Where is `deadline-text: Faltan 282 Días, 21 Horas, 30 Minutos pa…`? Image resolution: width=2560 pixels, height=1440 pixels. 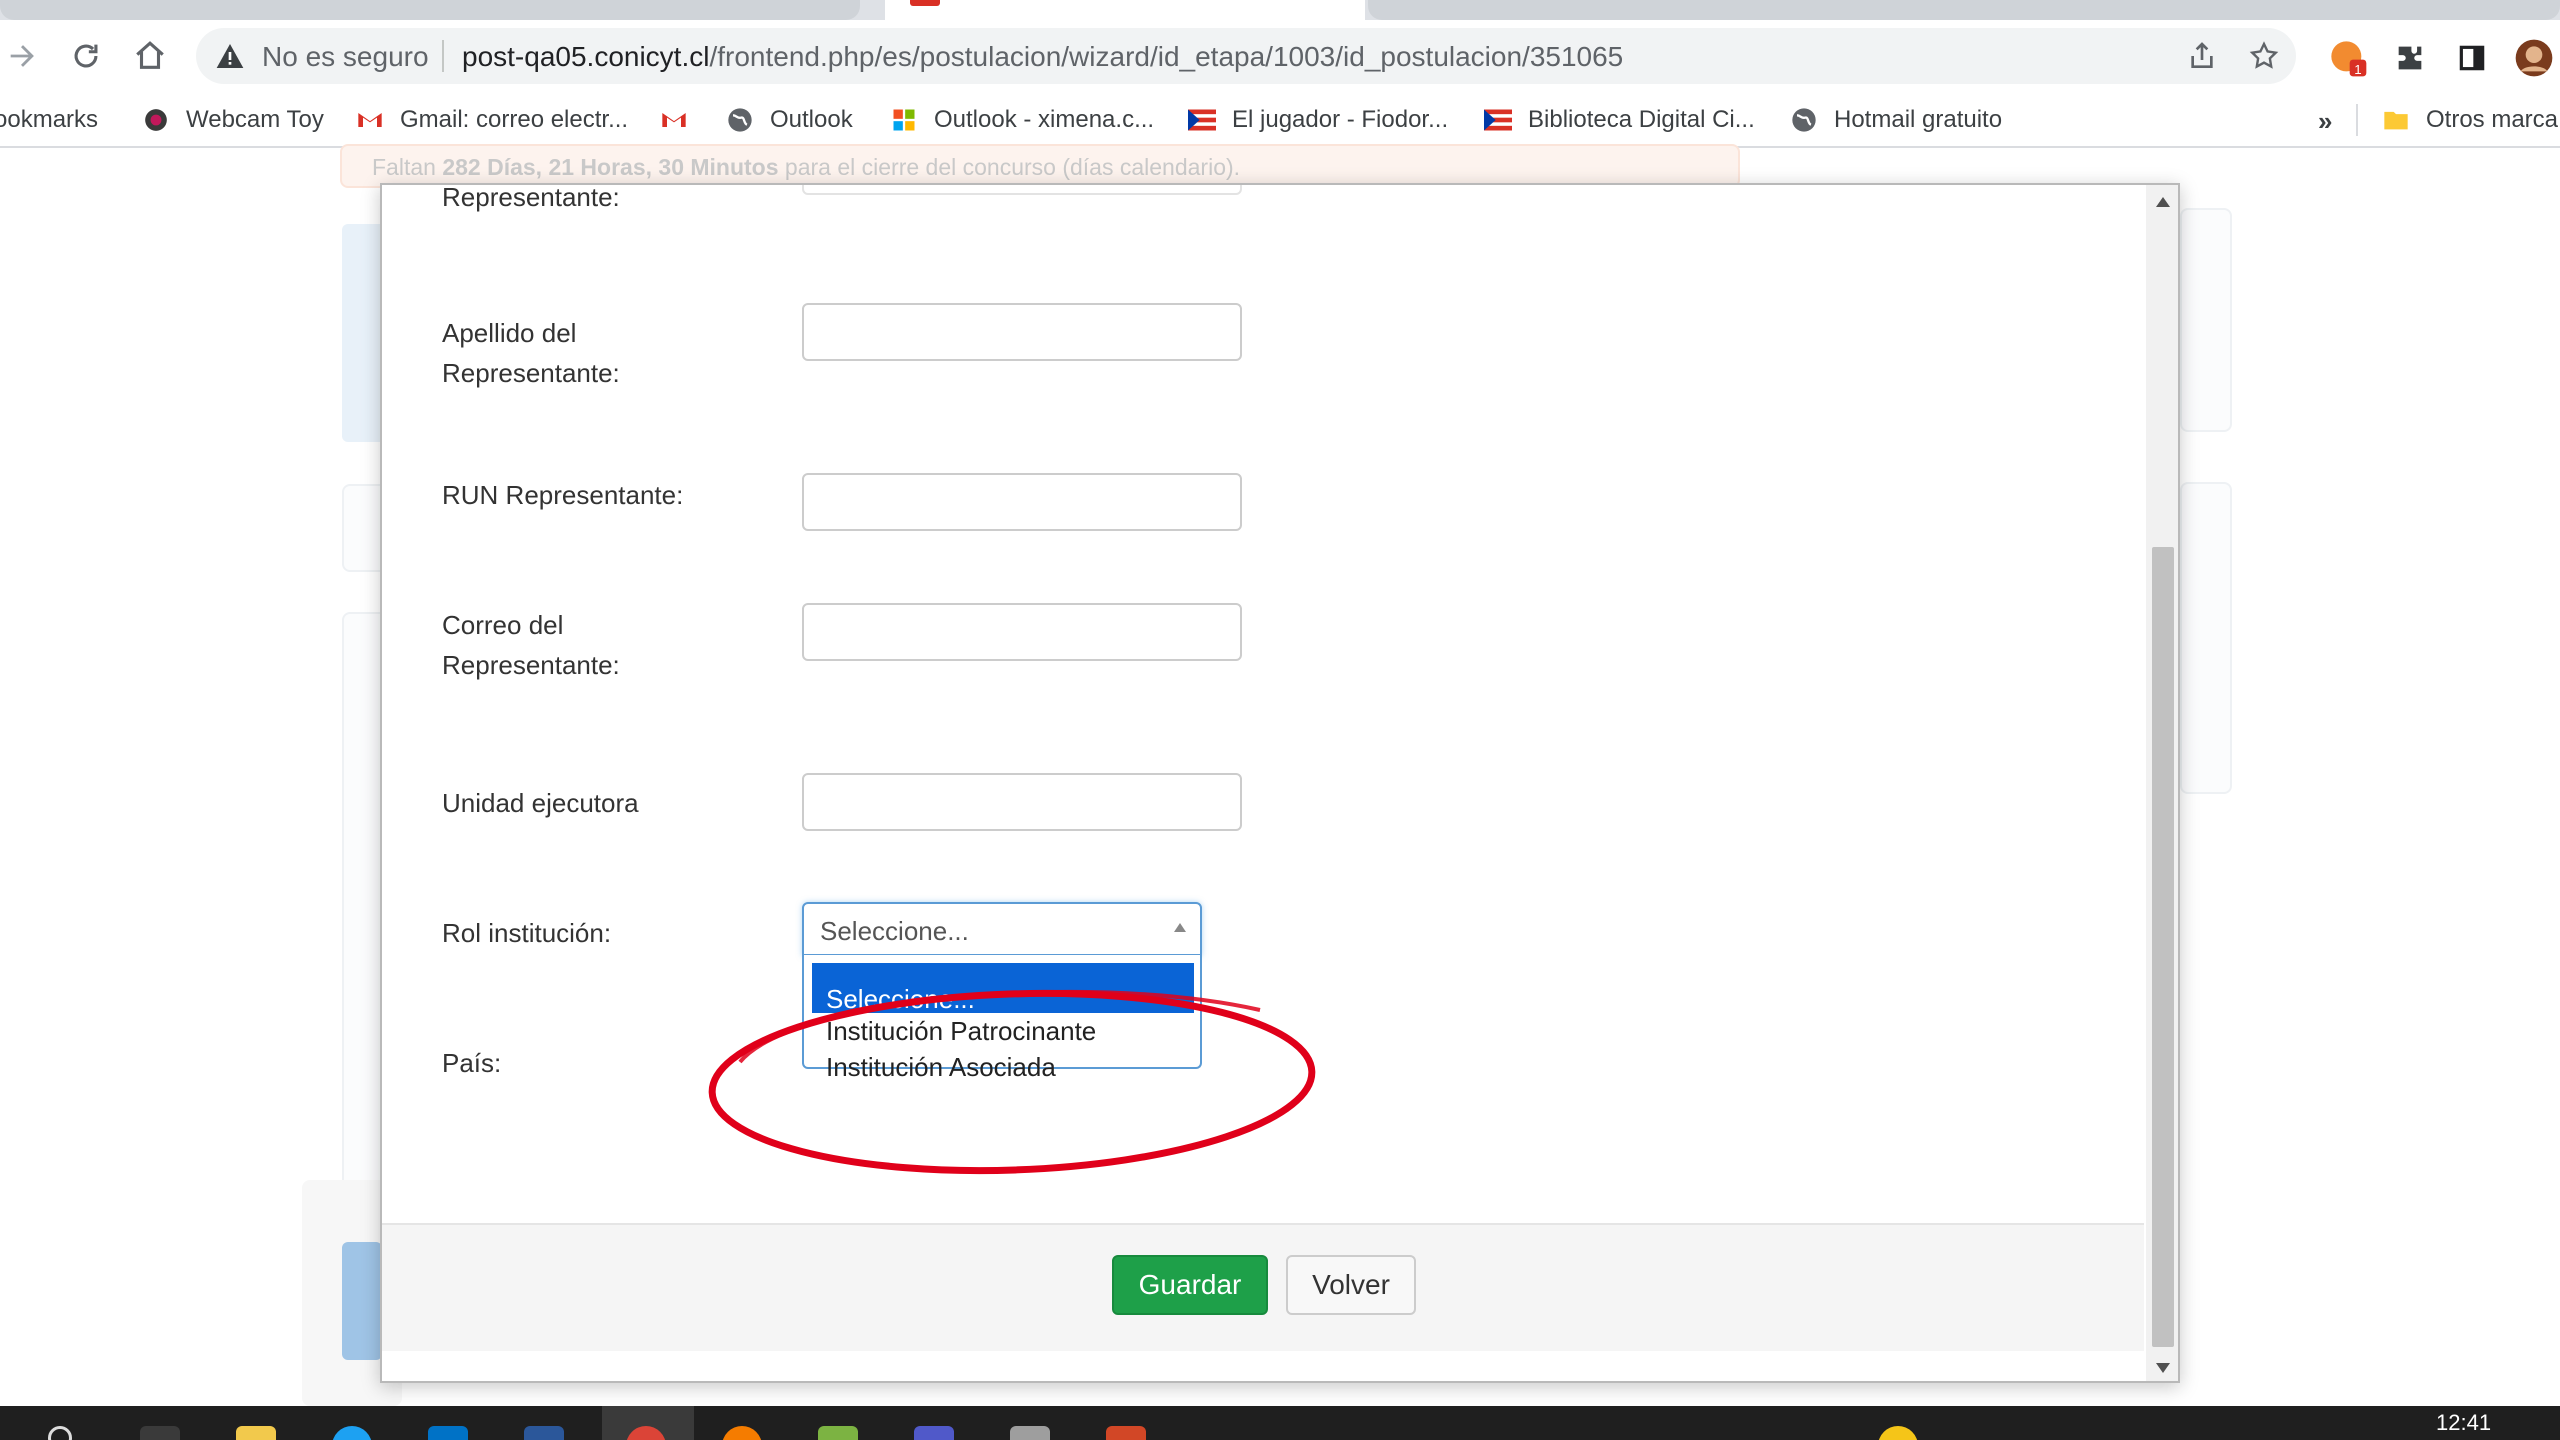
deadline-text: Faltan 282 Días, 21 Horas, 30 Minutos pa… is located at coordinates (806, 167).